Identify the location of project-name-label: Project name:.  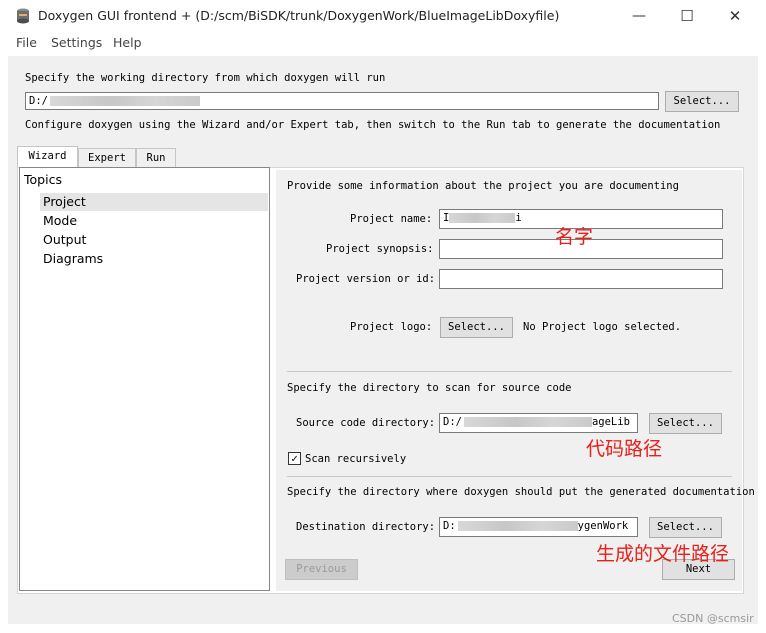
(391, 219).